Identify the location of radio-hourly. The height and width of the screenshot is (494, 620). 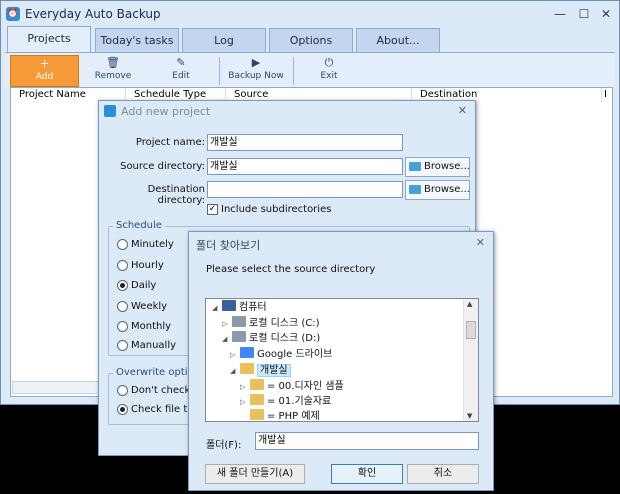
(122, 265).